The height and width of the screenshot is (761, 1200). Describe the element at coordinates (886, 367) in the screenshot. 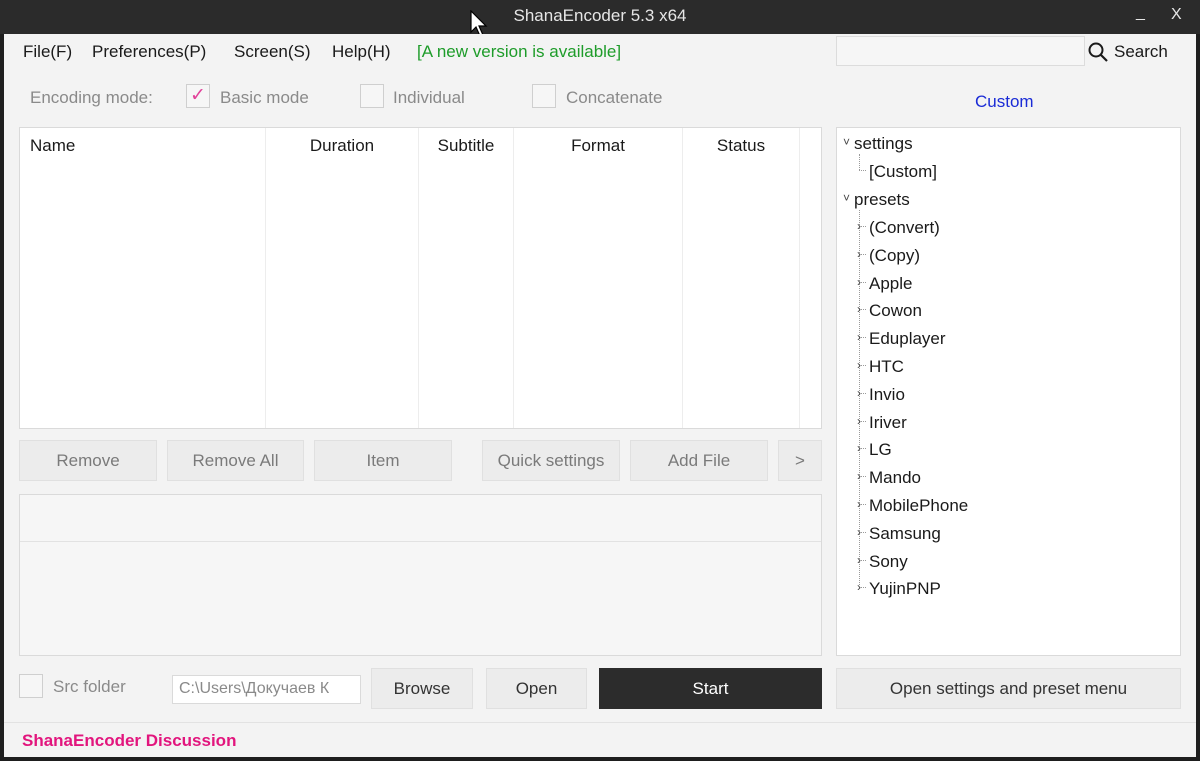

I see `tree-node-preset: HTC` at that location.